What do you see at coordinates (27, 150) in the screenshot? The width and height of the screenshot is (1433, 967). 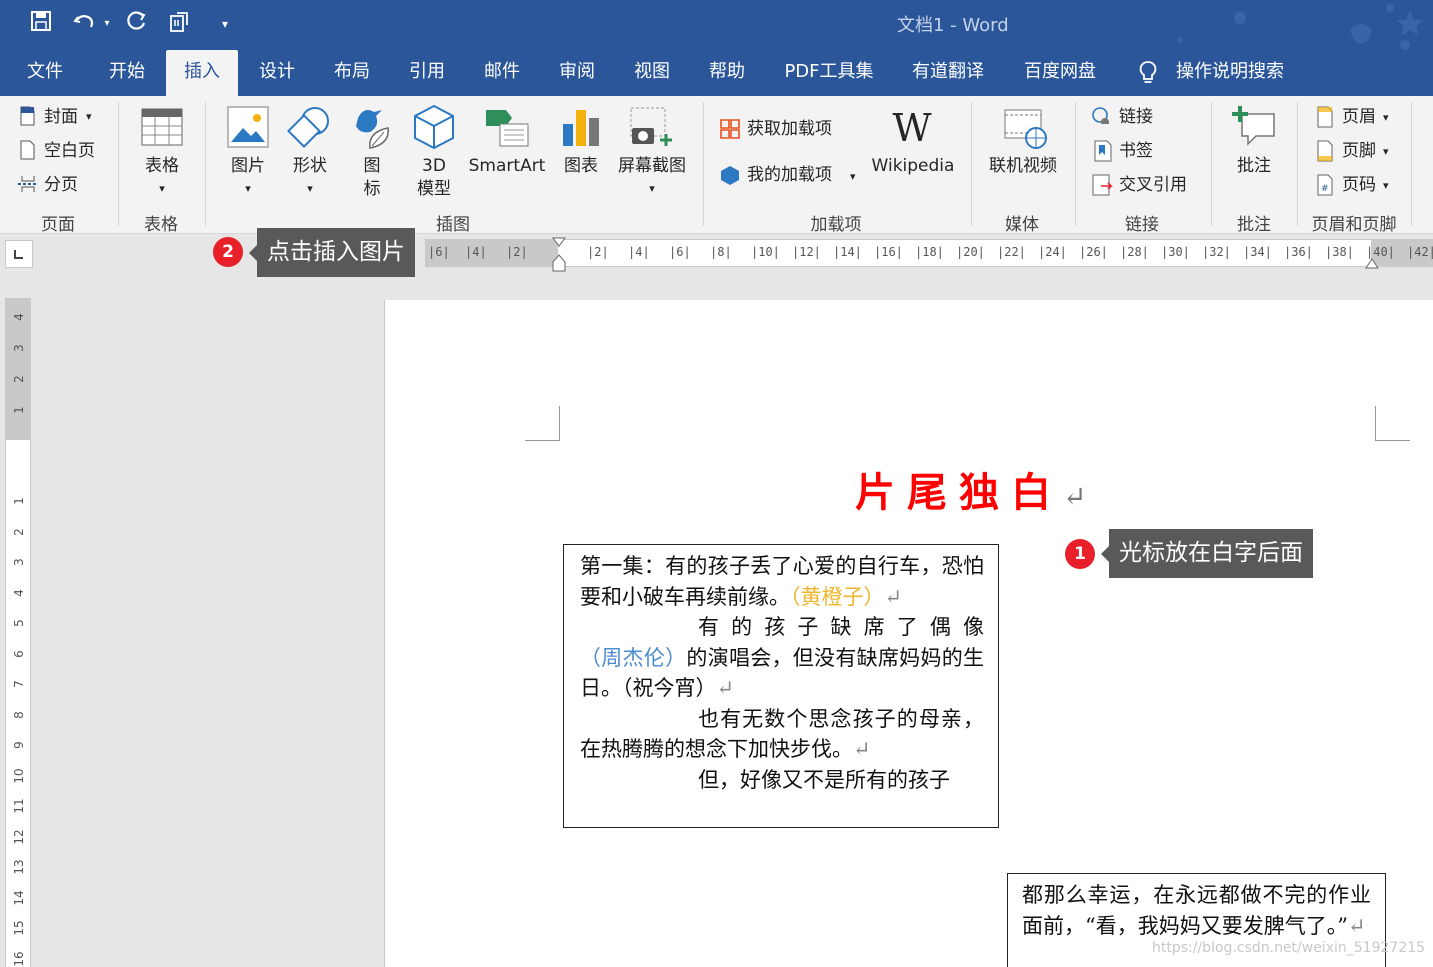 I see `blank-page-icon` at bounding box center [27, 150].